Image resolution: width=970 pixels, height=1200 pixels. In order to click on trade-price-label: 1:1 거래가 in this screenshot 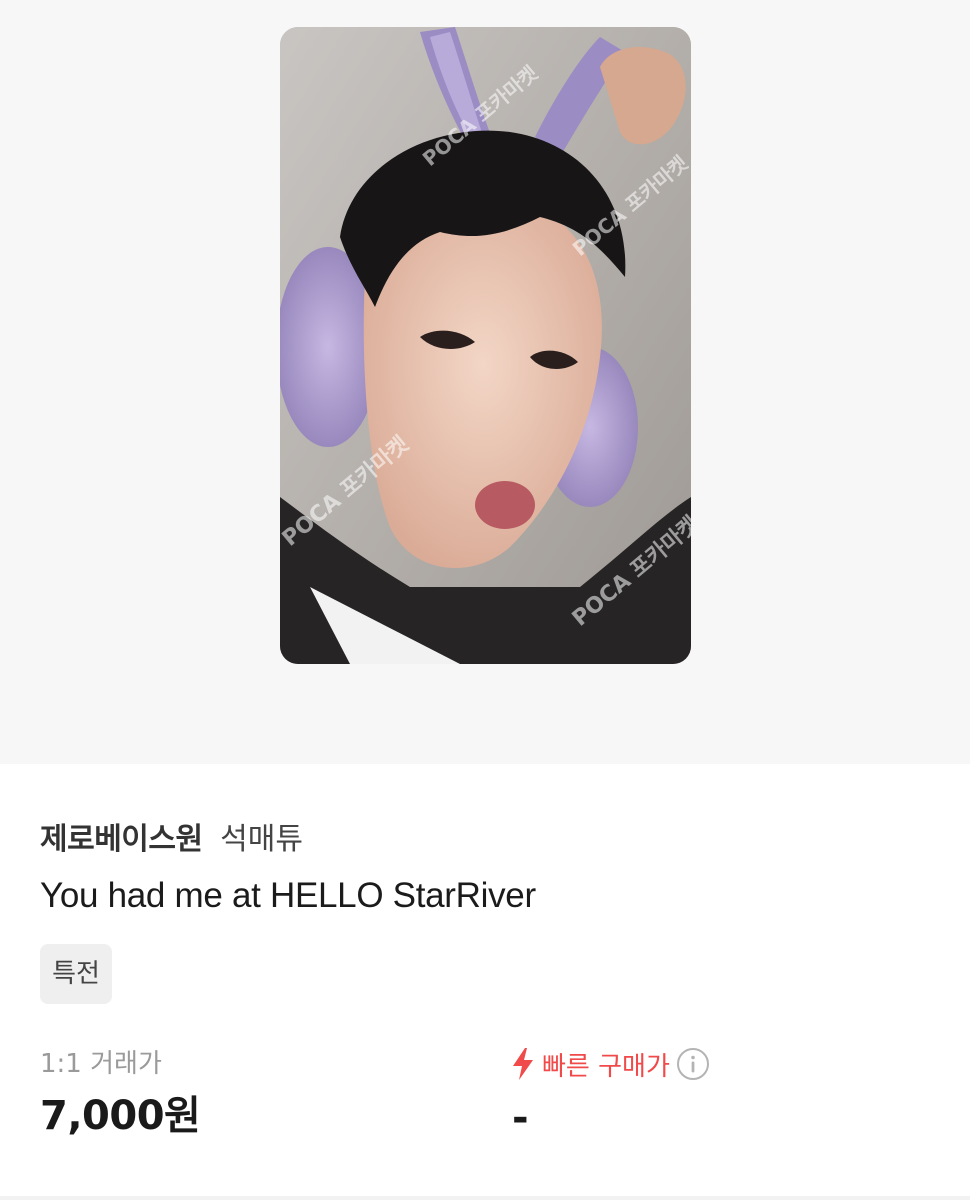, I will do `click(101, 1064)`.